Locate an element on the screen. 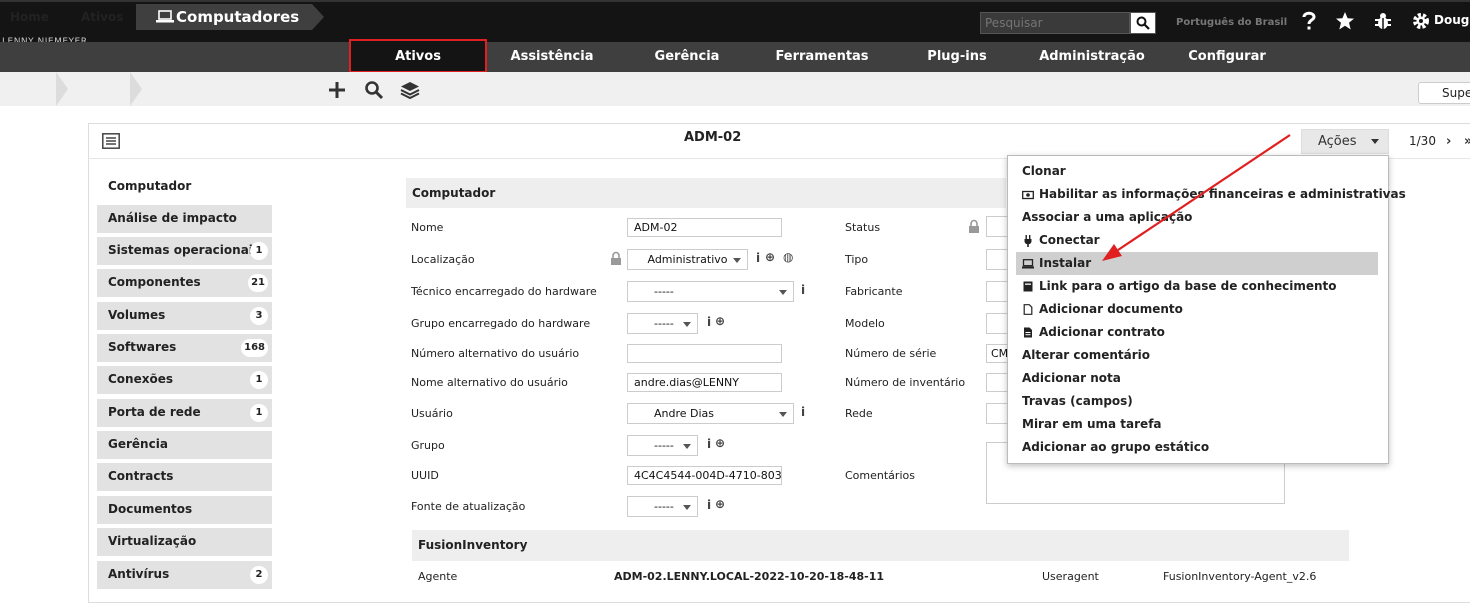 The width and height of the screenshot is (1470, 603). breadcrumb-current: Computadores is located at coordinates (224, 17).